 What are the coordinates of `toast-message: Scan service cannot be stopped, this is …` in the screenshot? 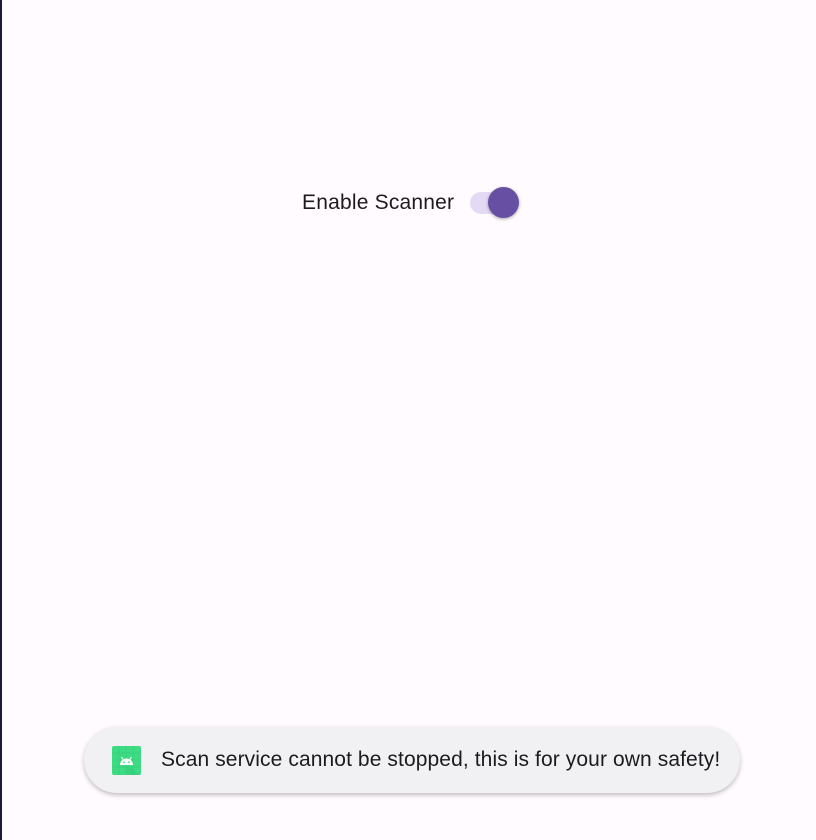 It's located at (412, 760).